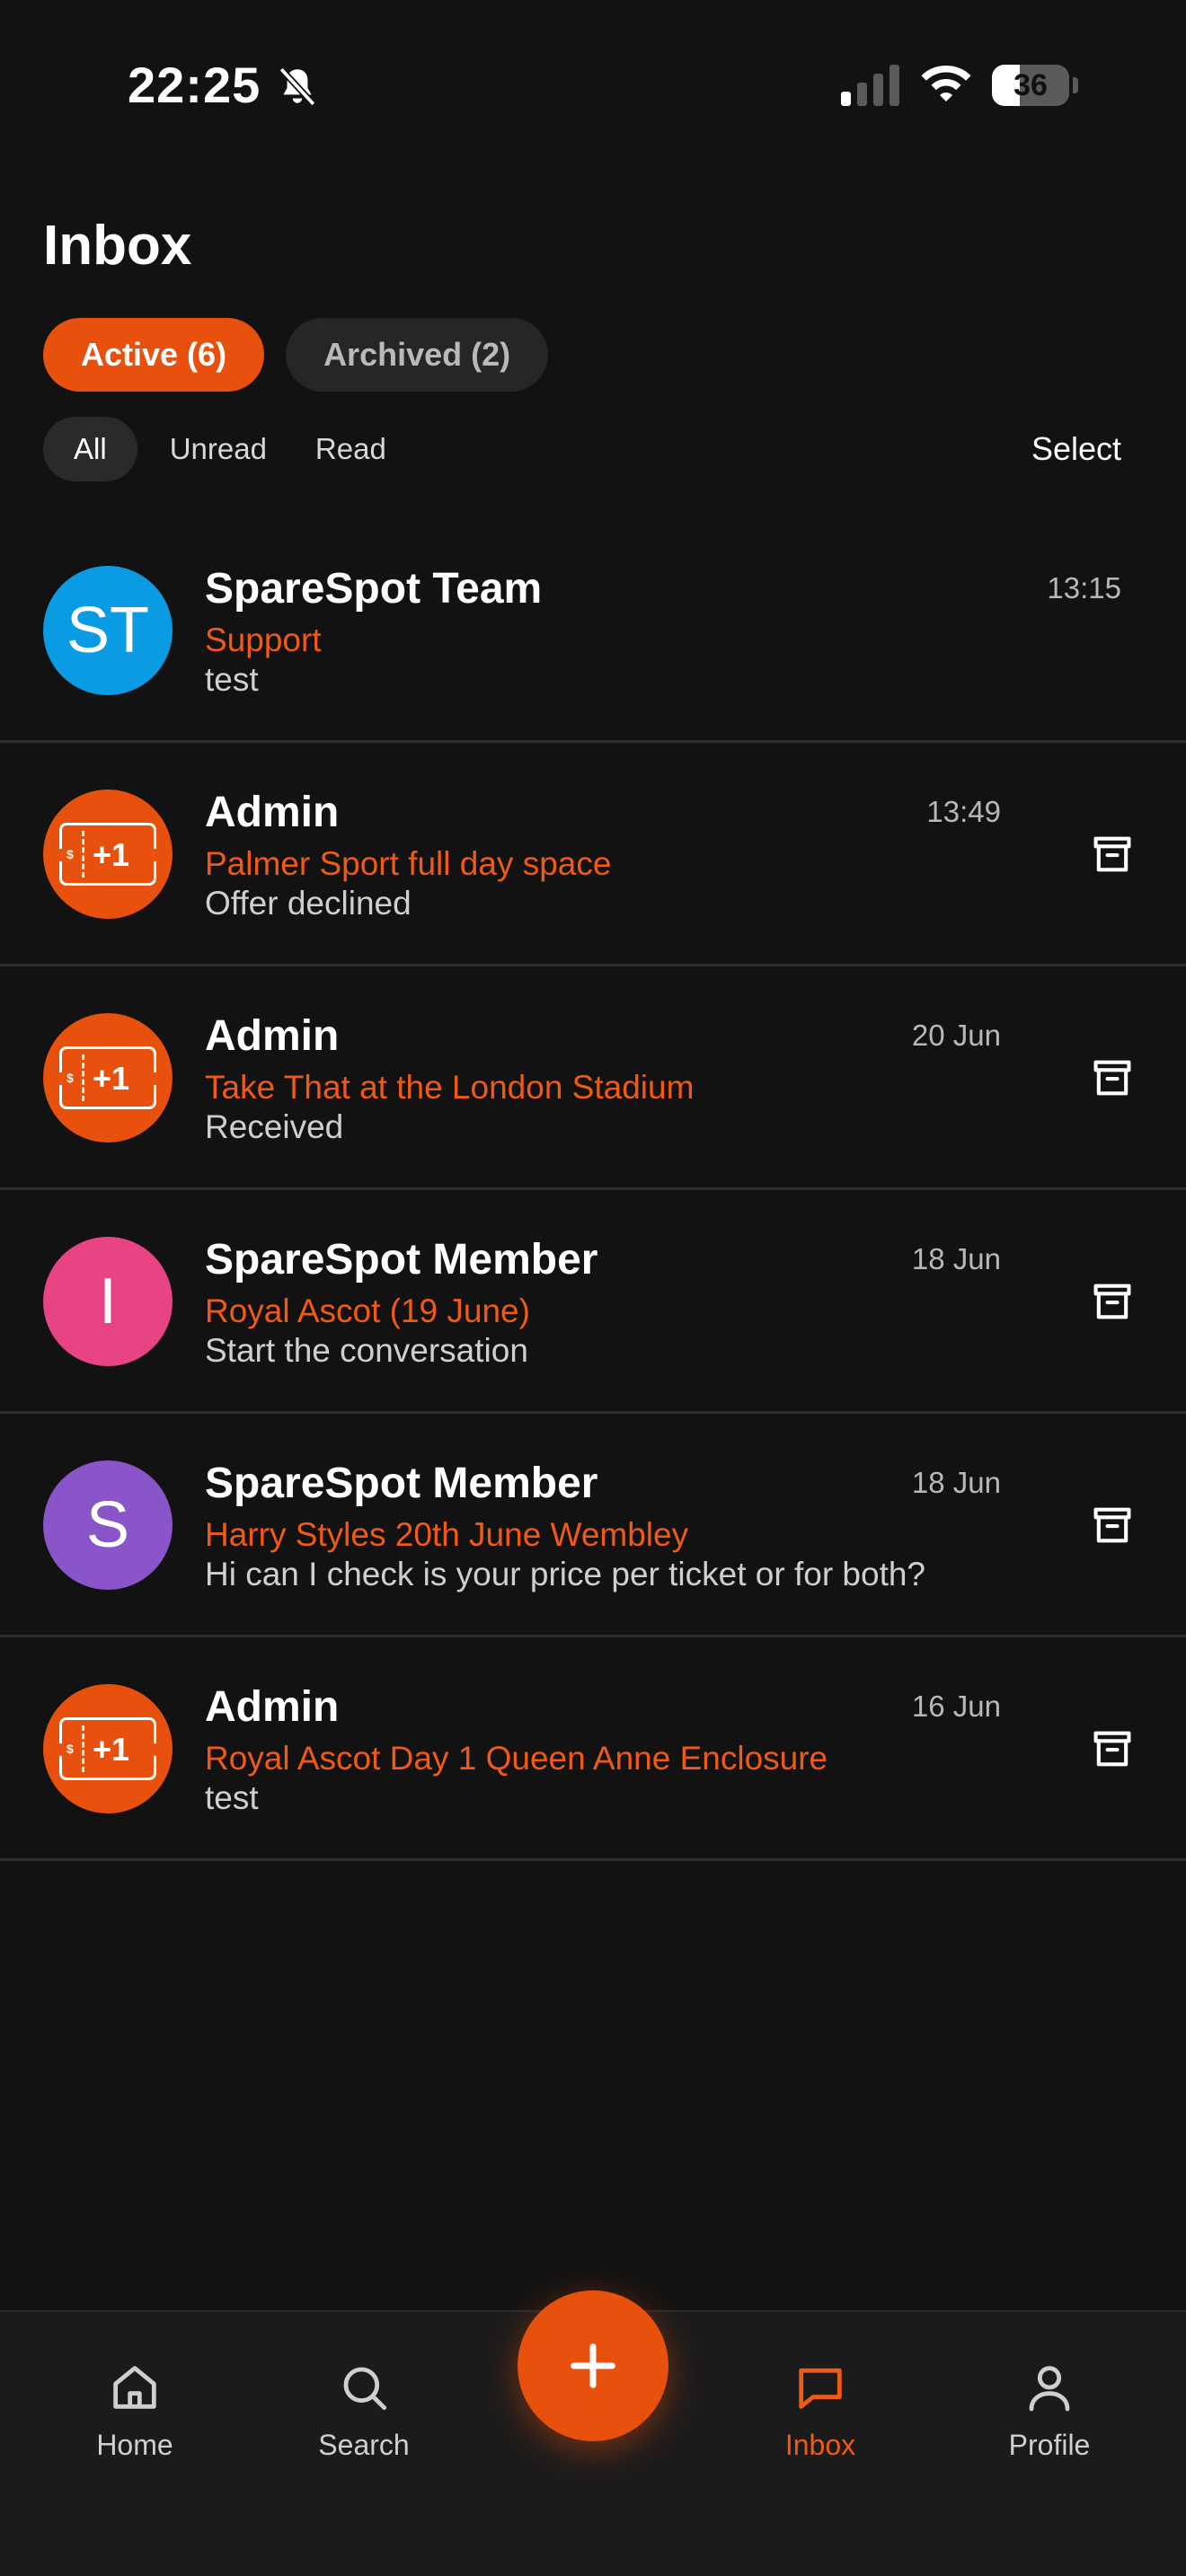  I want to click on conversation-row: ST SpareSpot Team Support test 13:15, so click(593, 631).